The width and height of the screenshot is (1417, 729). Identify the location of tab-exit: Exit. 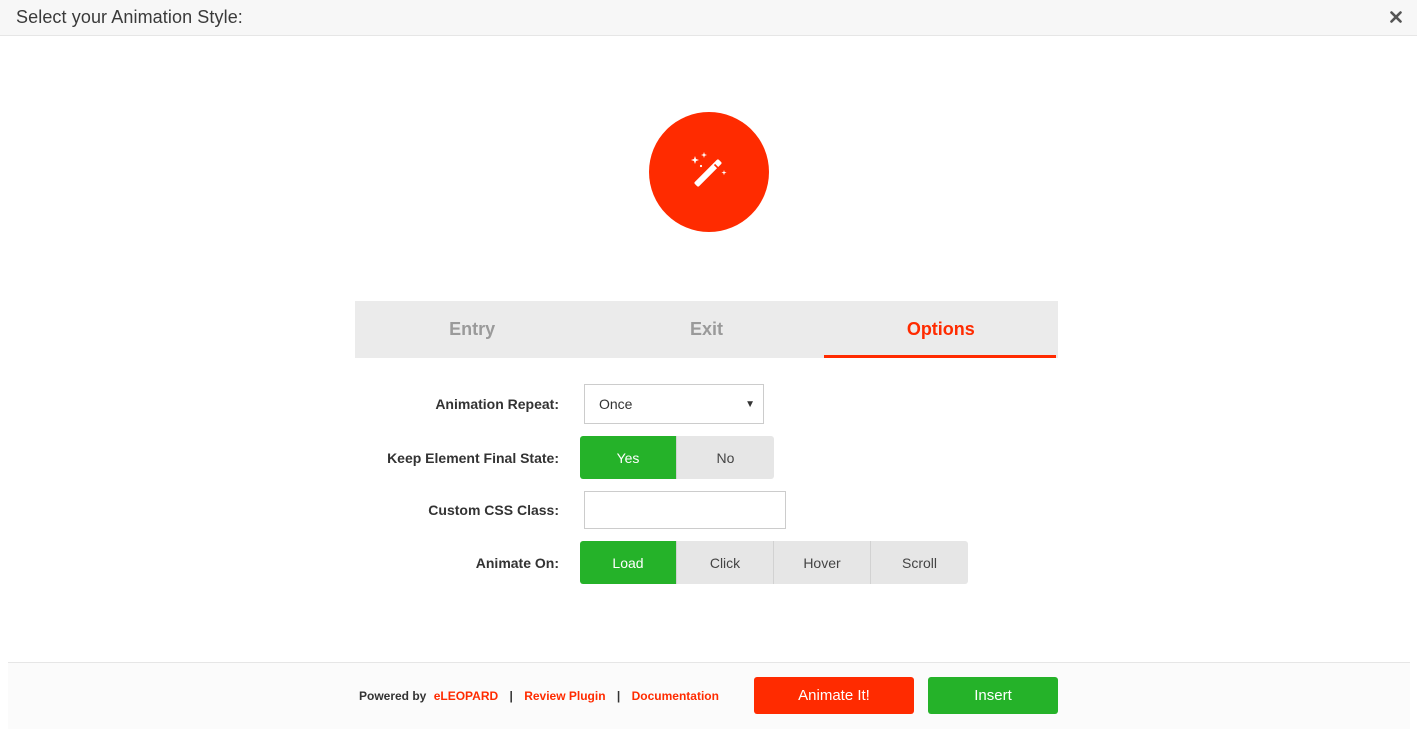
(706, 329).